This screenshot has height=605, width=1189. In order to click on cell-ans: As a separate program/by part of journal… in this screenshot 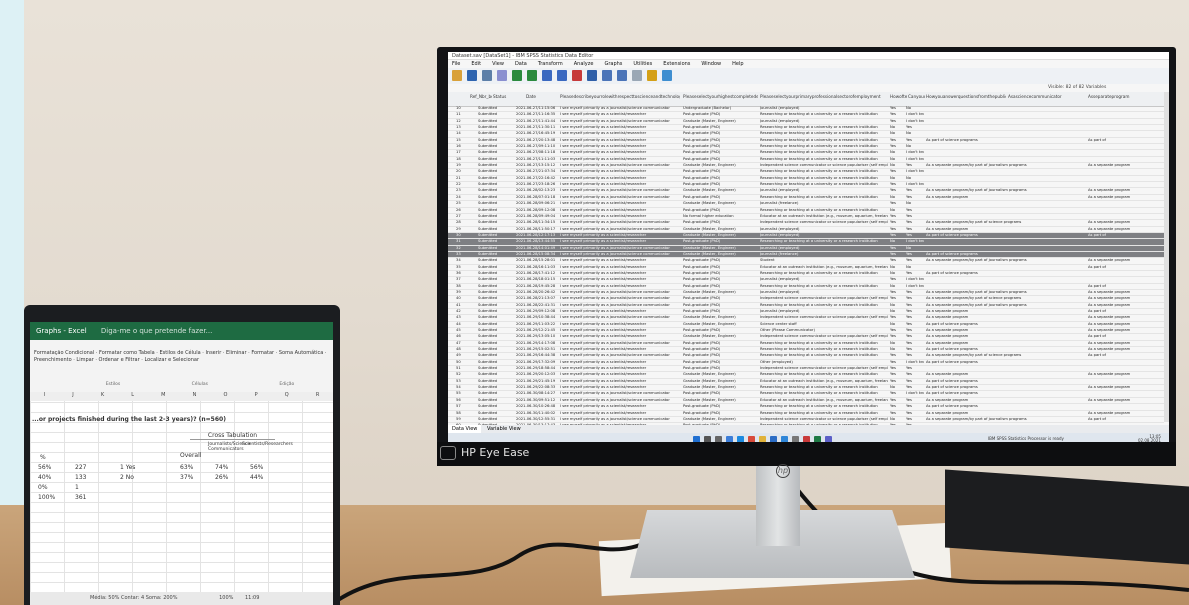, I will do `click(1006, 165)`.